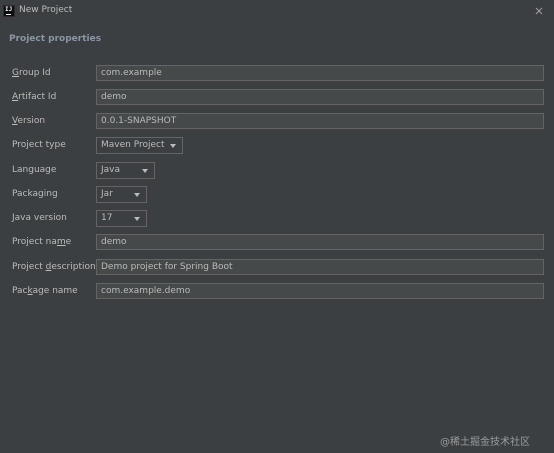 The width and height of the screenshot is (554, 453). Describe the element at coordinates (39, 145) in the screenshot. I see `project-type-label: Project type` at that location.